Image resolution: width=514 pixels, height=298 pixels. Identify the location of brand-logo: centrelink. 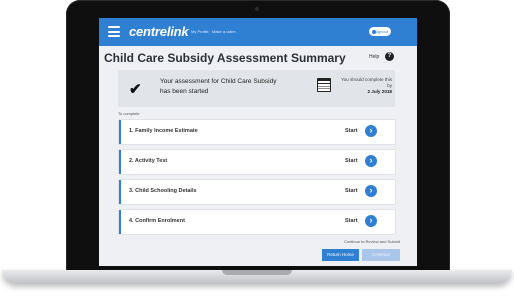
(159, 31).